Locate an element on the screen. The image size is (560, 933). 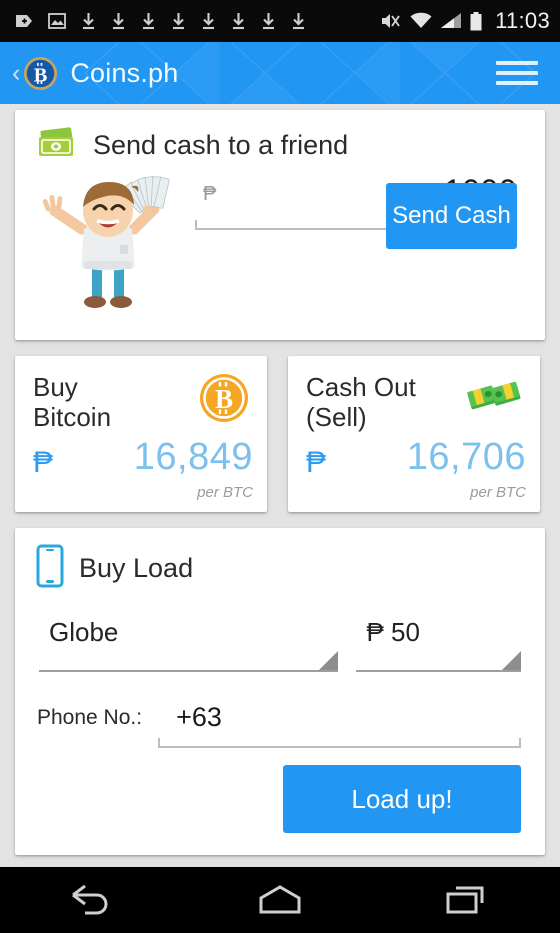
status-bar-notifications is located at coordinates (196, 21).